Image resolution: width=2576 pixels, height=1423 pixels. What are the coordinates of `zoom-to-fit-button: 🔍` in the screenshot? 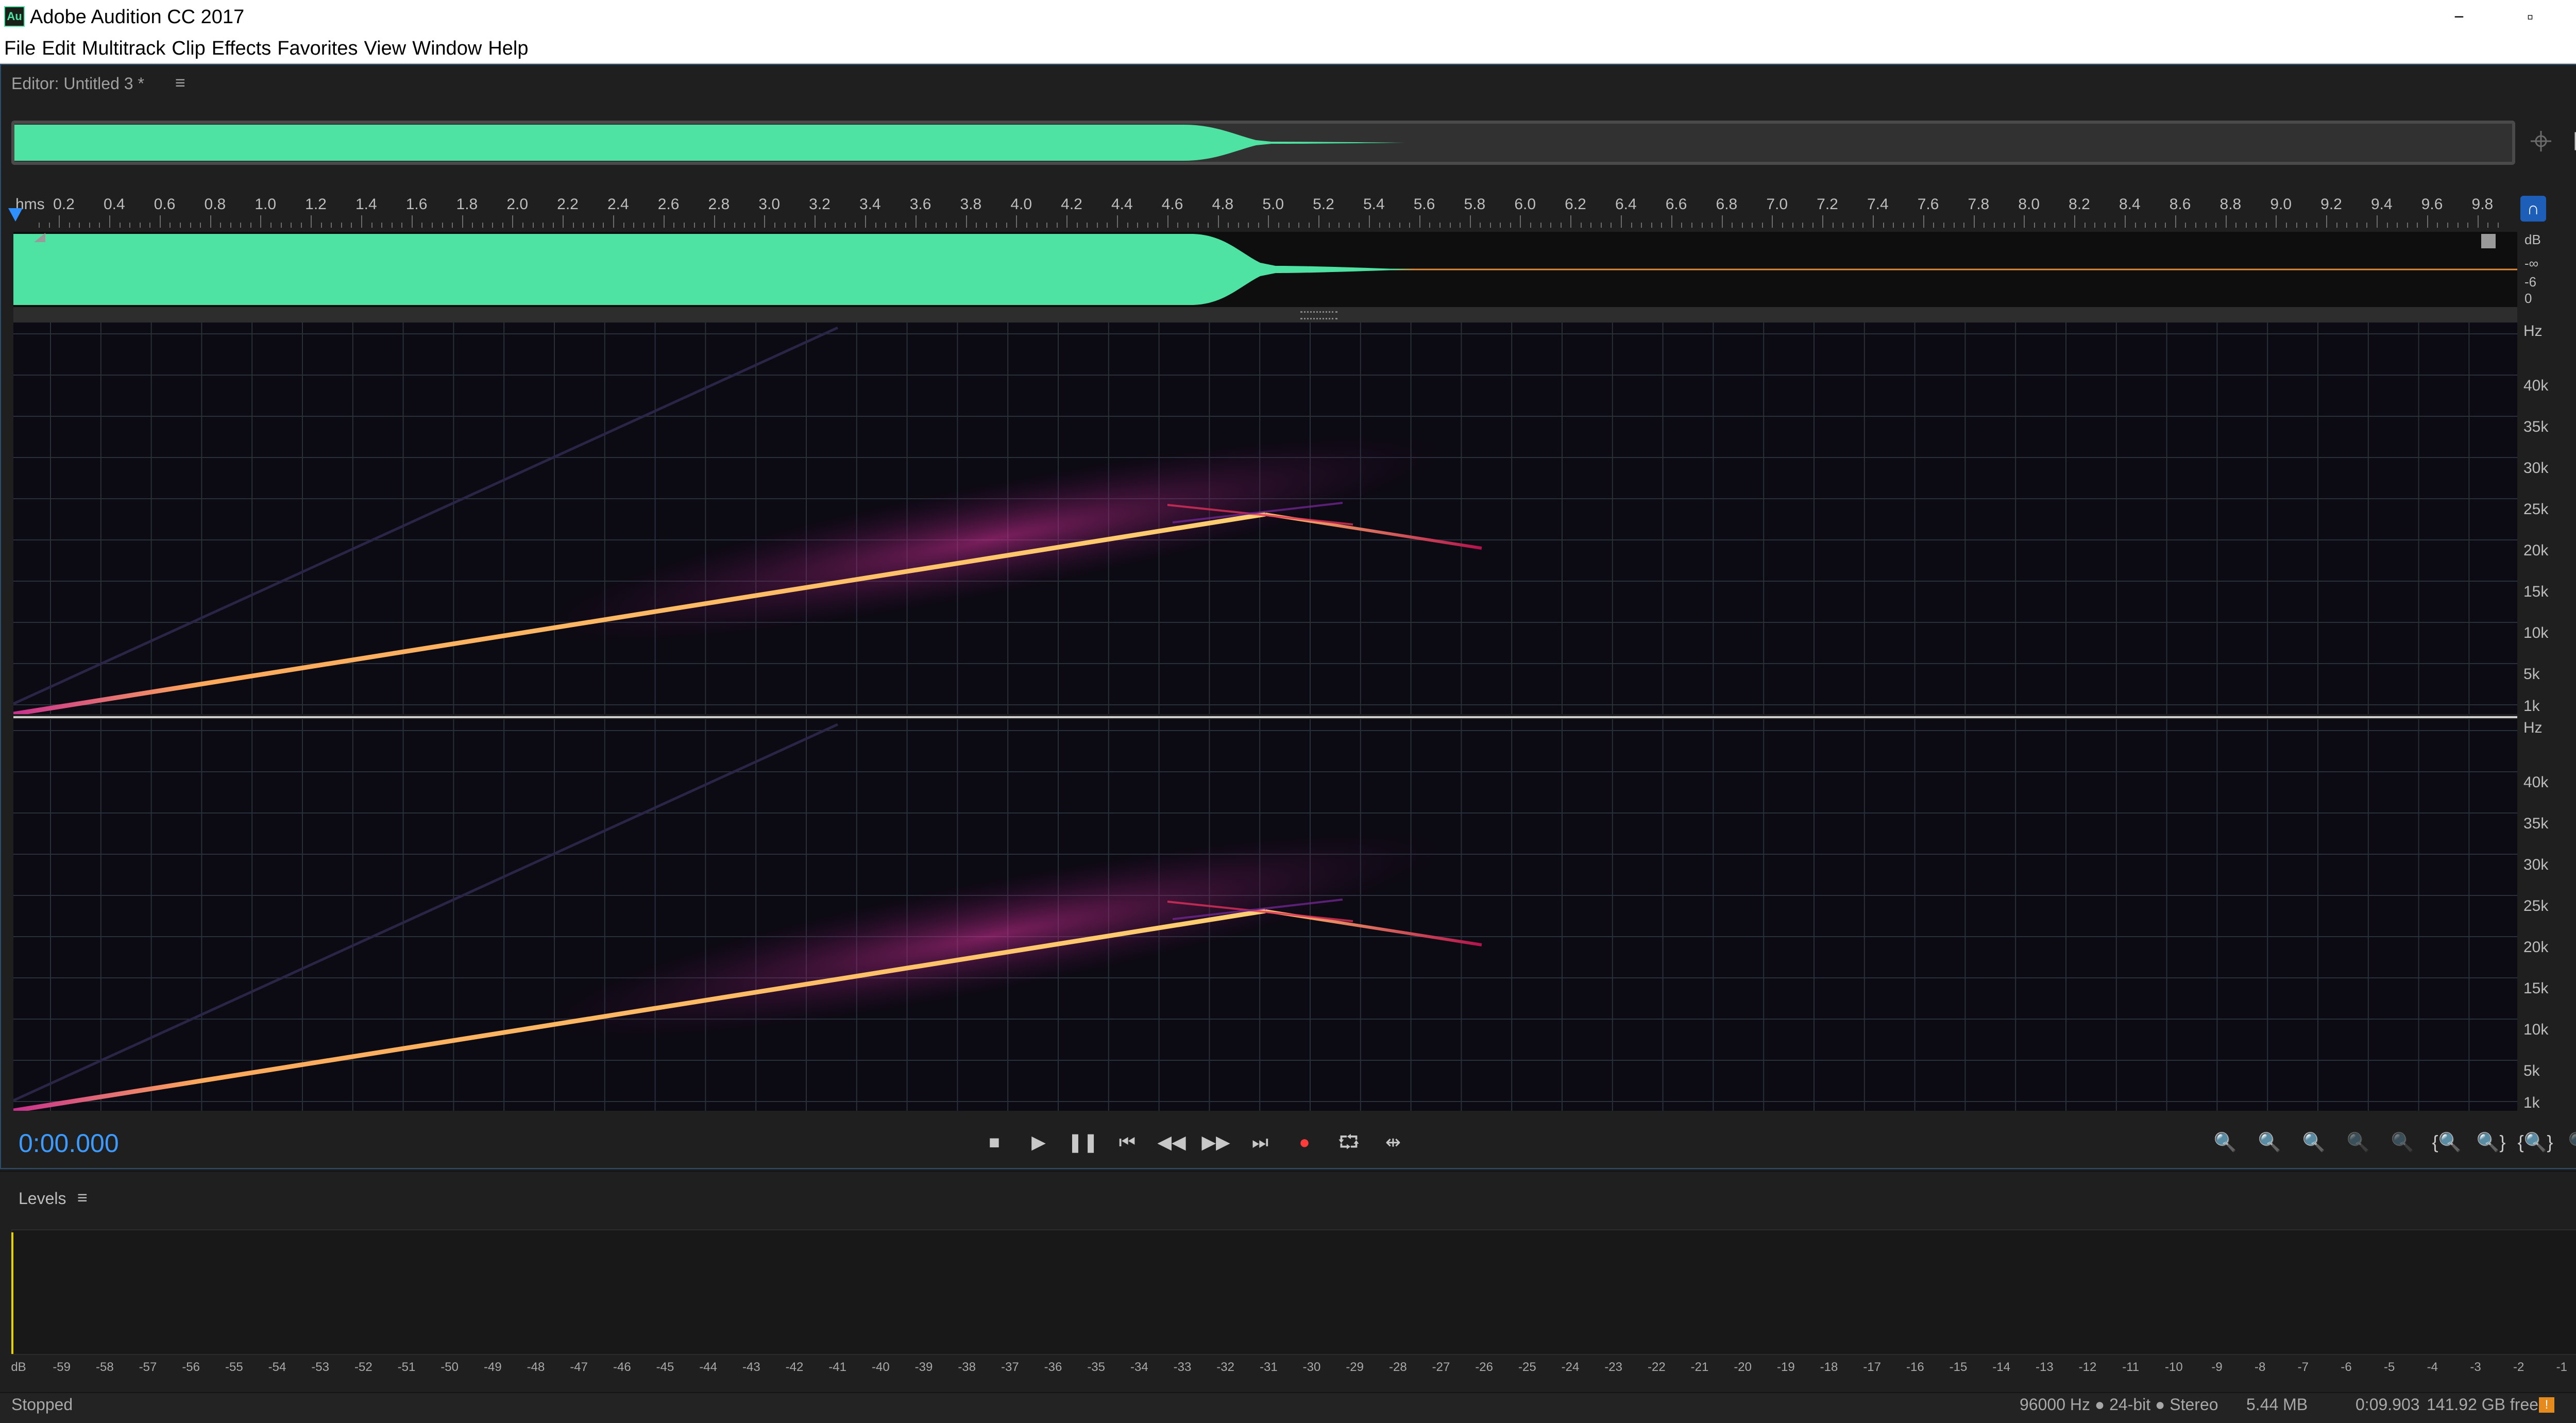 It's located at (2569, 1142).